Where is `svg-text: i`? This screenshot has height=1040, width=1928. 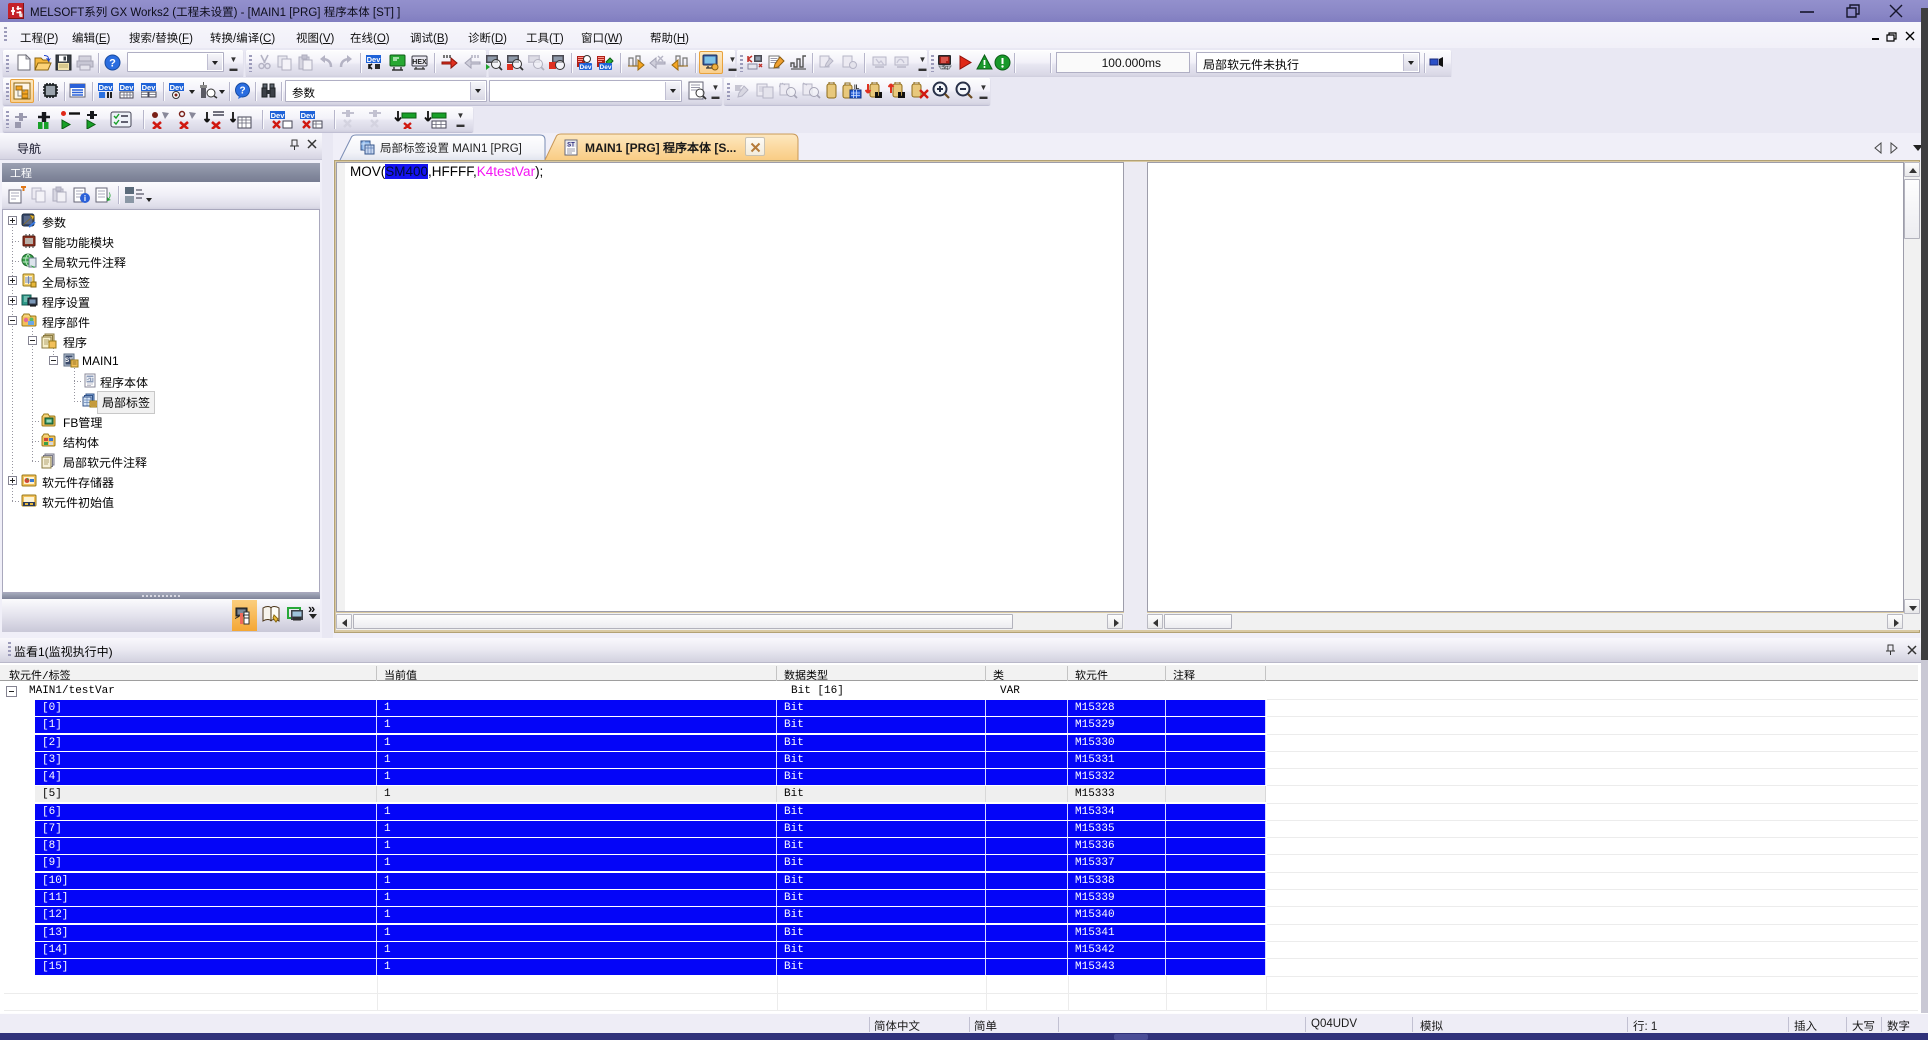
svg-text: i is located at coordinates (85, 198).